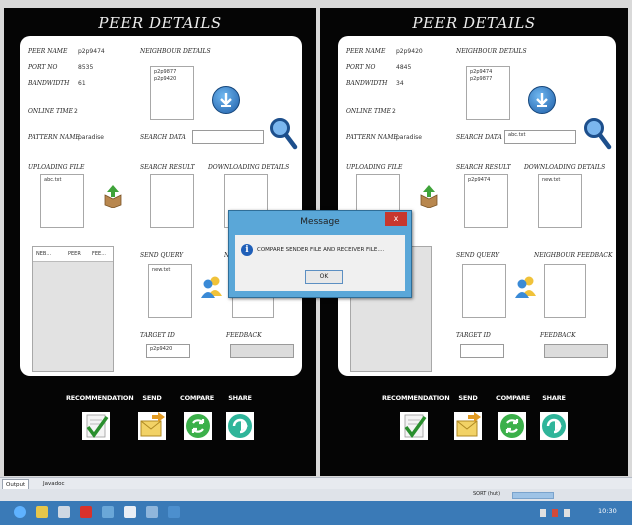 The width and height of the screenshot is (632, 525). Describe the element at coordinates (316, 513) in the screenshot. I see `taskbar: 10:30` at that location.